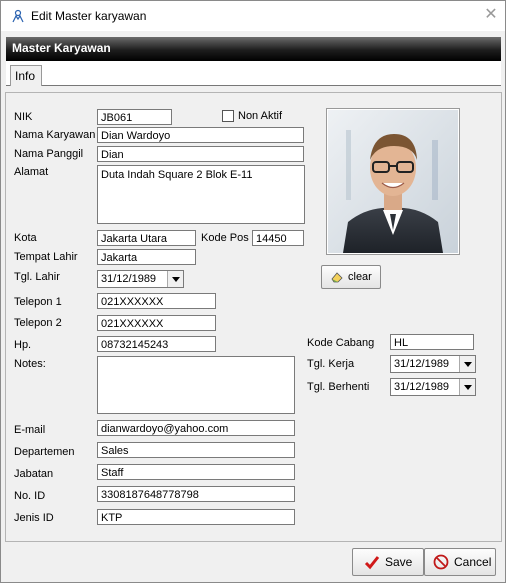 Image resolution: width=506 pixels, height=583 pixels. Describe the element at coordinates (34, 474) in the screenshot. I see `jabatan-label: Jabatan` at that location.